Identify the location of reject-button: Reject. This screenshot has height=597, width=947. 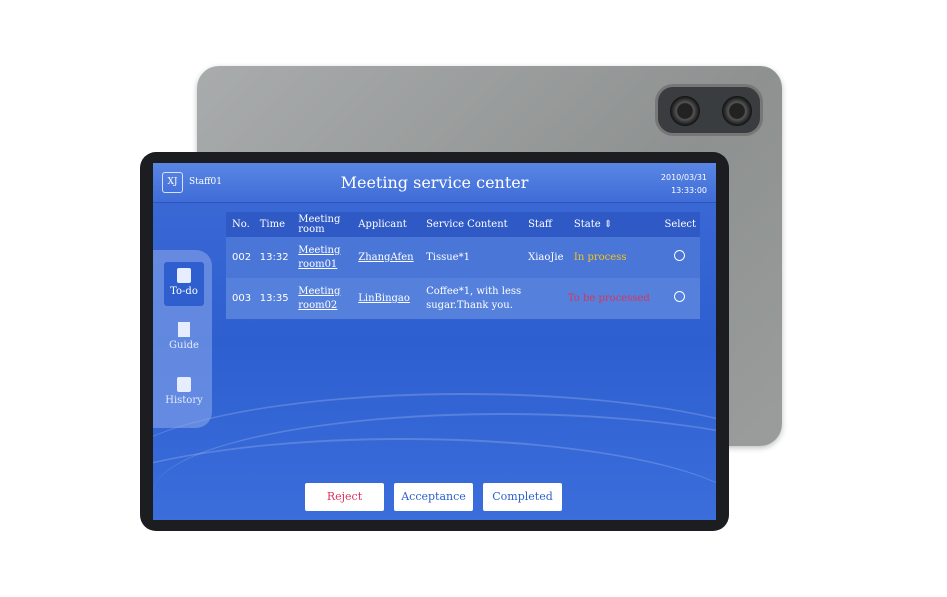
(344, 497).